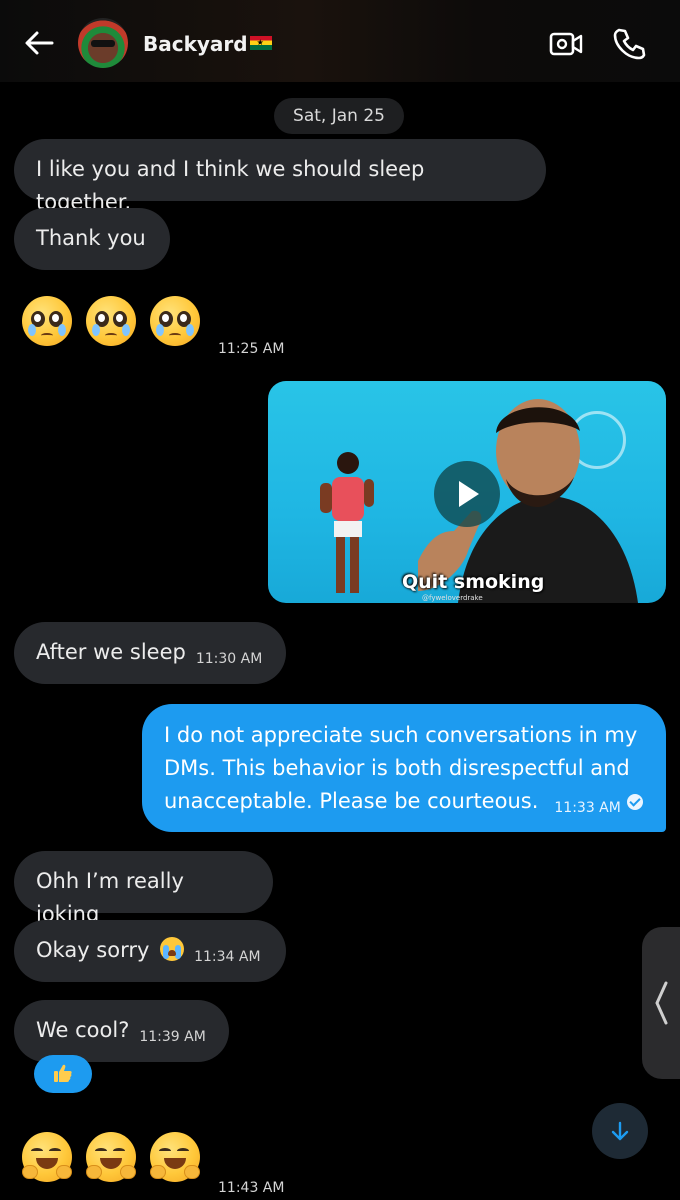 This screenshot has height=1200, width=680. What do you see at coordinates (260, 43) in the screenshot?
I see `ghana-flag-icon: ★` at bounding box center [260, 43].